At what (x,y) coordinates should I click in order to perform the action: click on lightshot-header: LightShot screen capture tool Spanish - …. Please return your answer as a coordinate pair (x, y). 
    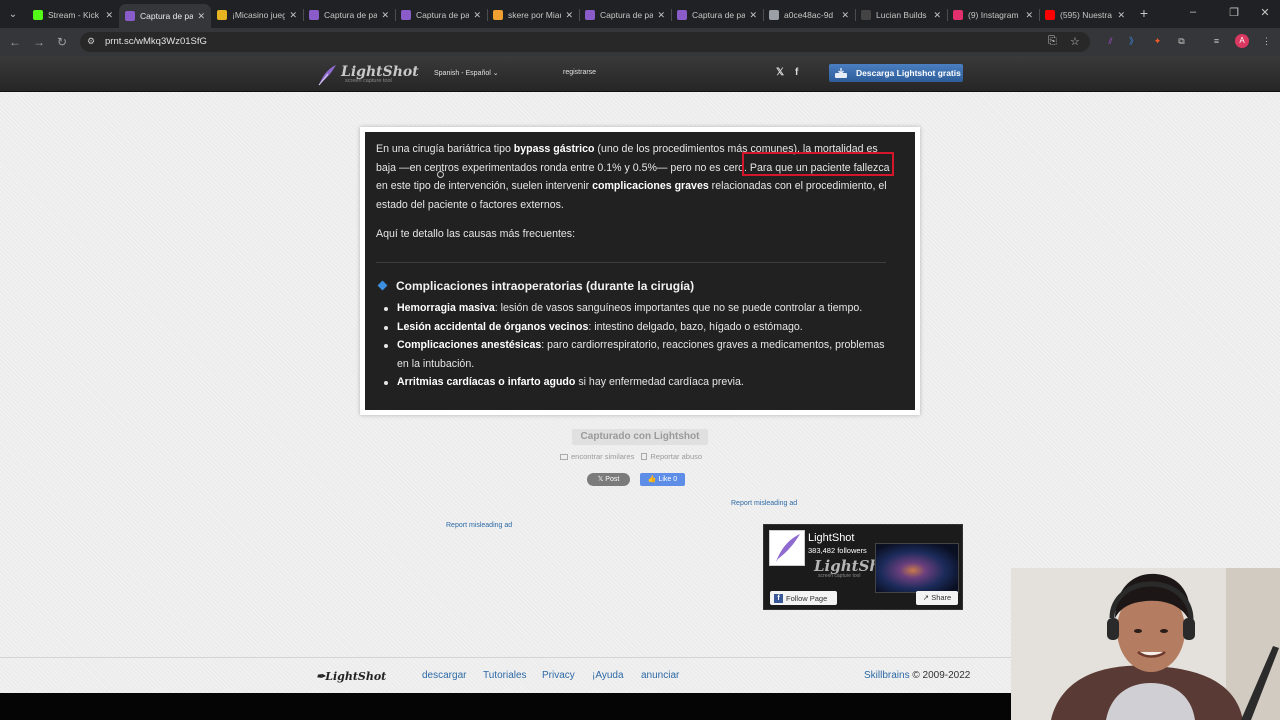
    Looking at the image, I should click on (640, 74).